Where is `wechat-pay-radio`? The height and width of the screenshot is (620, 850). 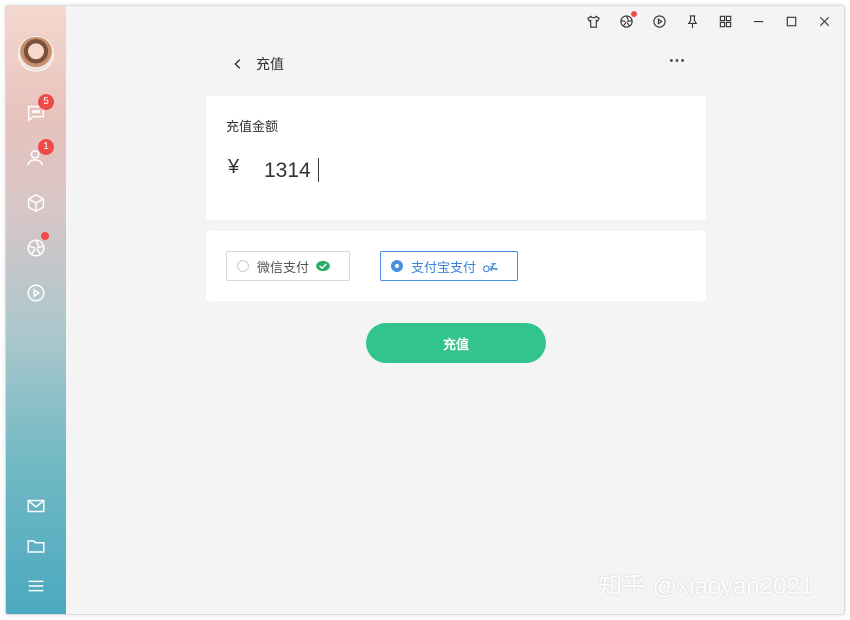
wechat-pay-radio is located at coordinates (243, 266).